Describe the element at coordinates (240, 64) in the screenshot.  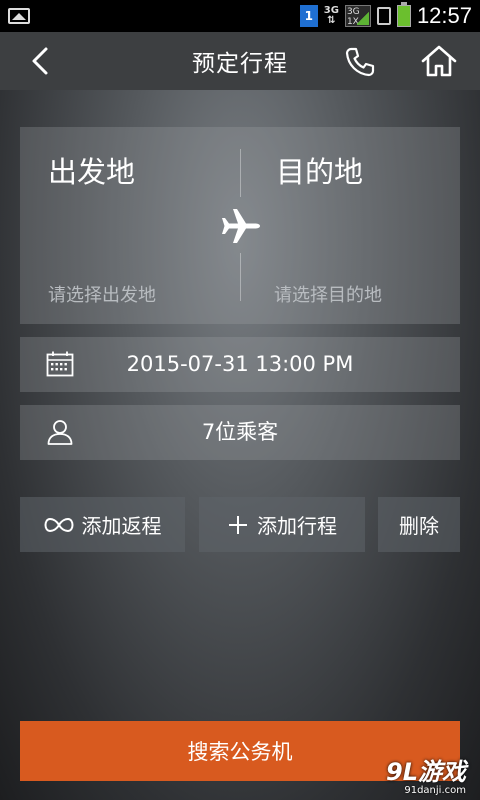
I see `page-title: 预定行程` at that location.